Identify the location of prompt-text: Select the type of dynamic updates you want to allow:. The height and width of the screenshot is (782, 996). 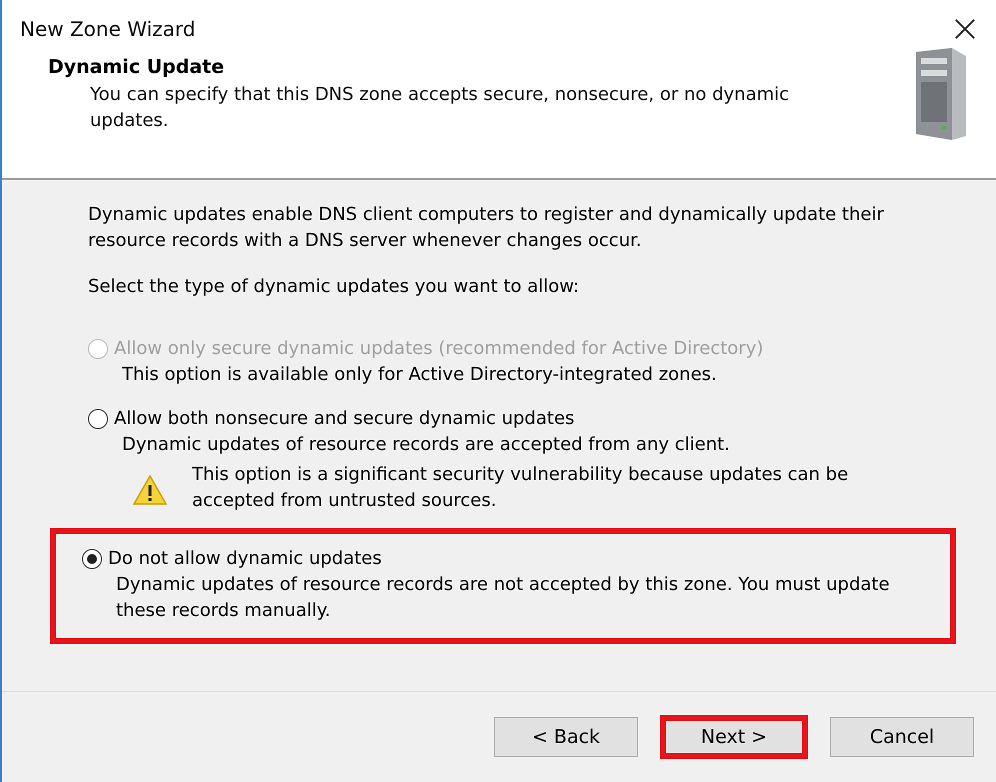
(334, 287).